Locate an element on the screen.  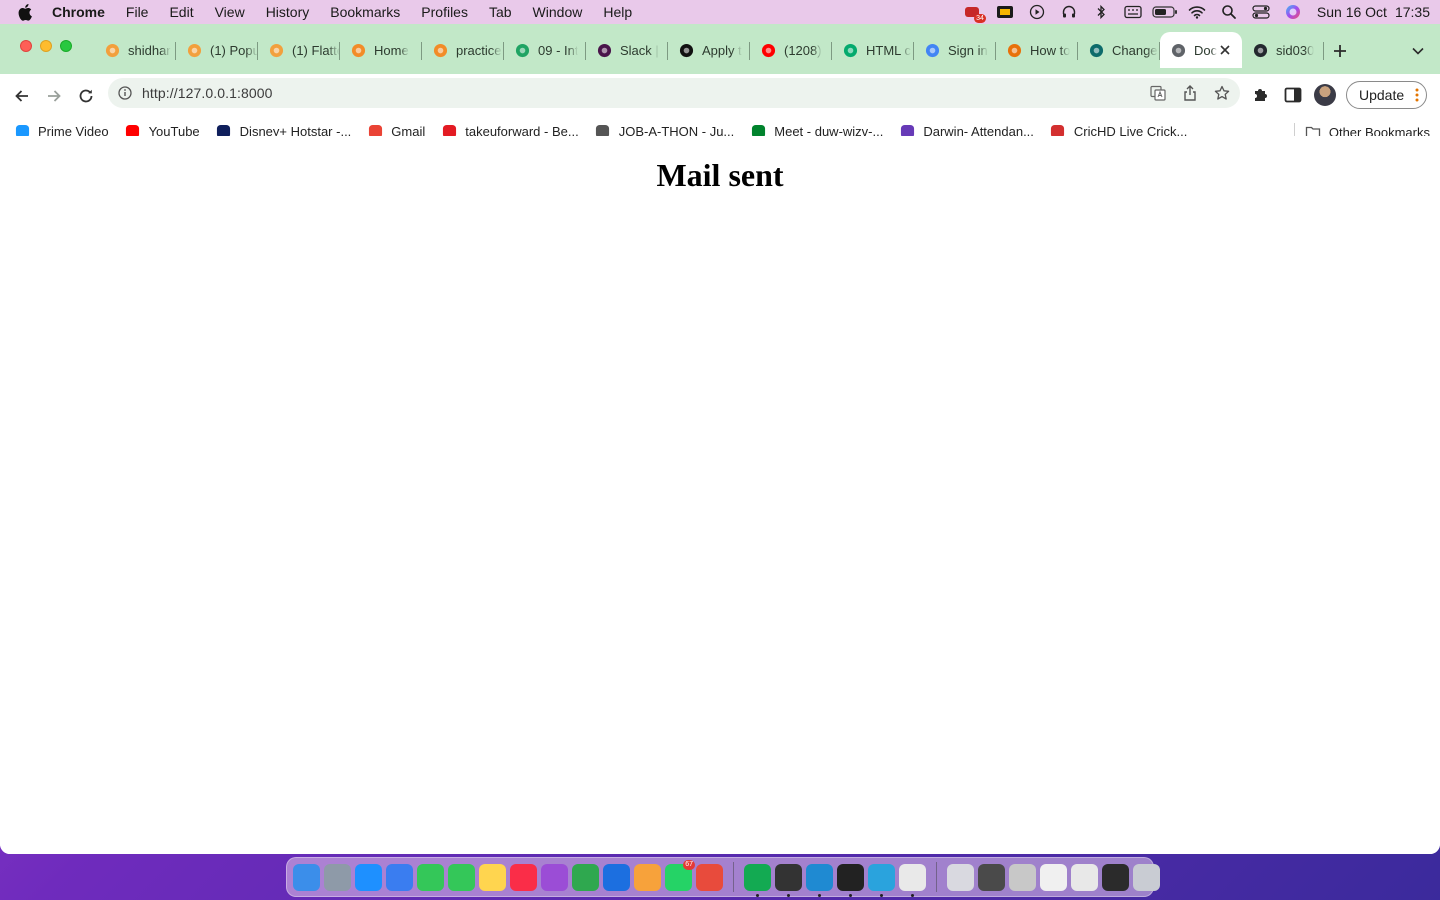
tab: 09 - Int is located at coordinates (545, 50).